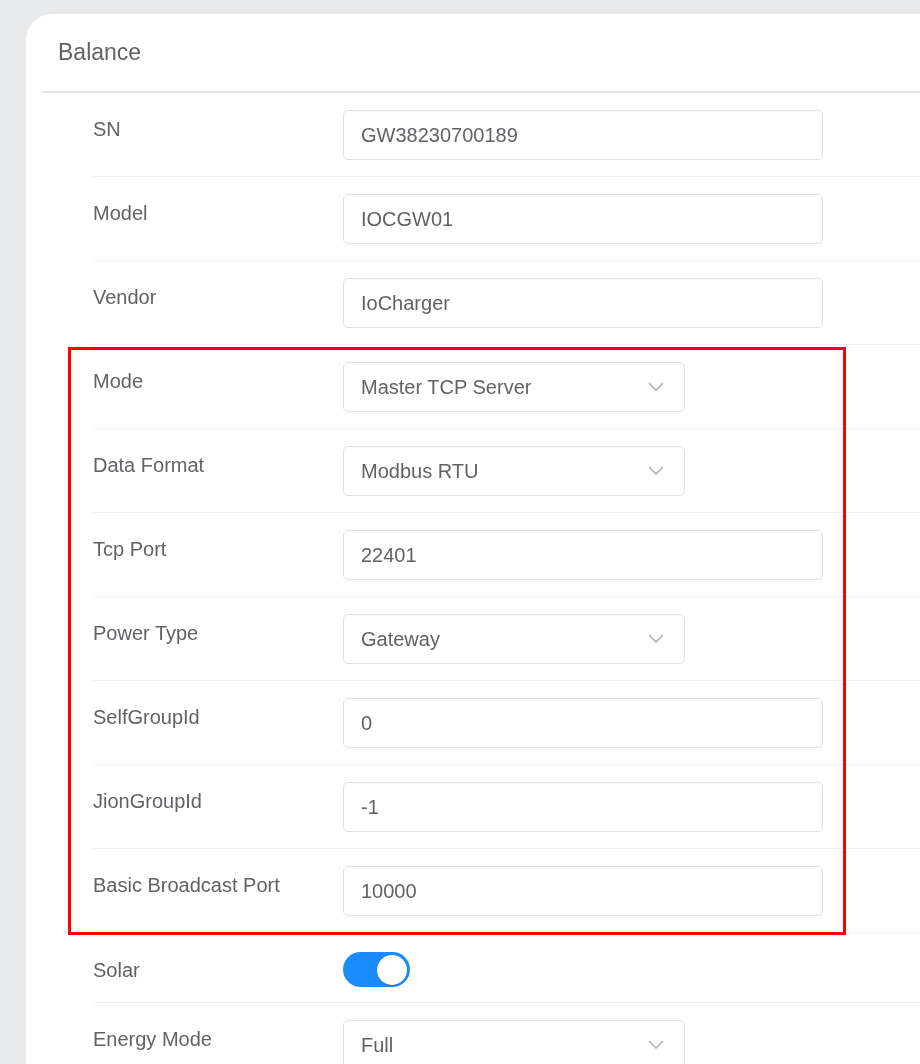 The width and height of the screenshot is (920, 1064). What do you see at coordinates (149, 465) in the screenshot?
I see `field-label: Data Format` at bounding box center [149, 465].